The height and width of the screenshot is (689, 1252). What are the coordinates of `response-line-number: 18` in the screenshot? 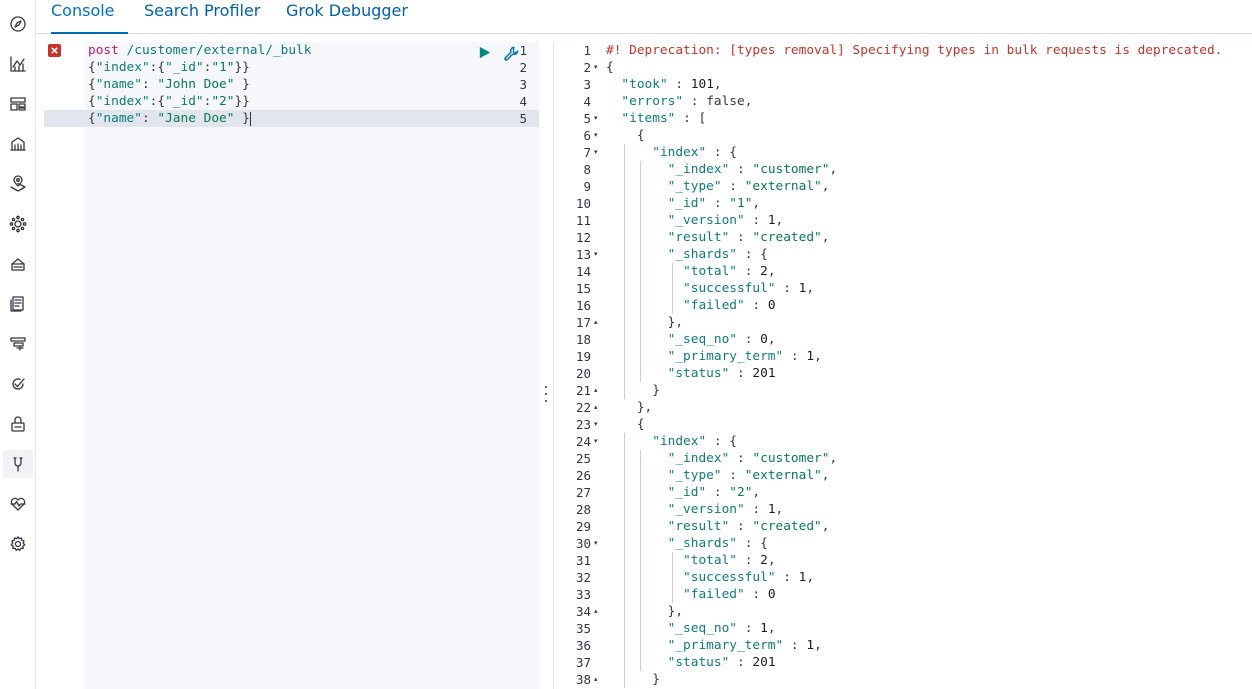 It's located at (583, 339).